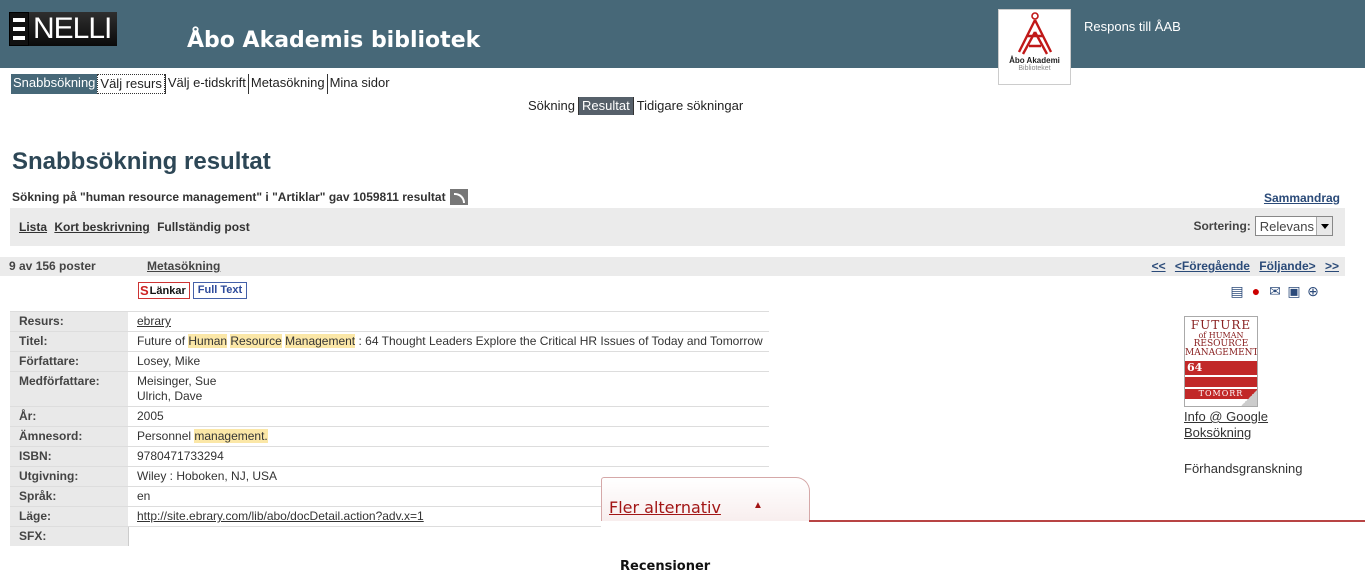 Image resolution: width=1365 pixels, height=576 pixels. I want to click on pager-next: Följande>, so click(1287, 266).